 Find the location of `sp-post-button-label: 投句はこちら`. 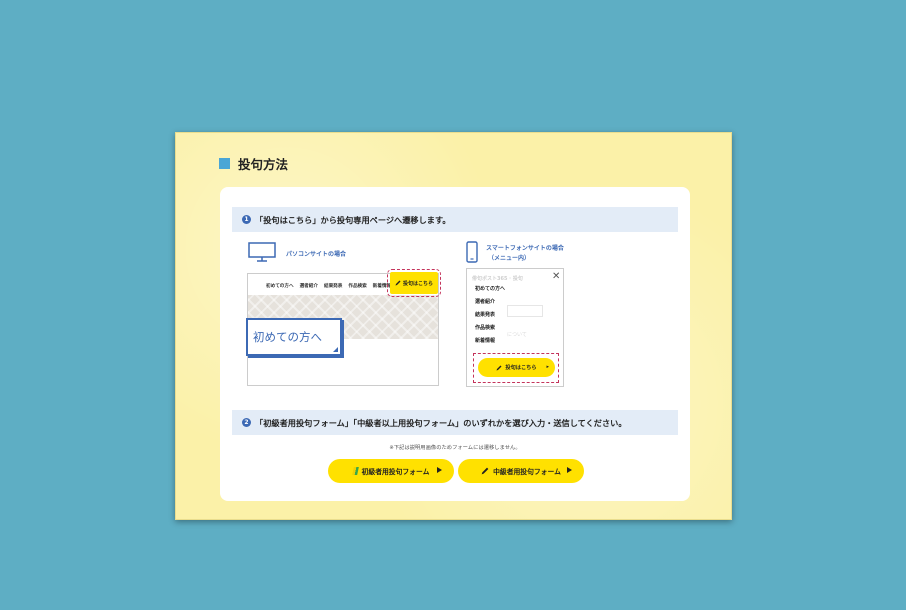

sp-post-button-label: 投句はこちら is located at coordinates (521, 368).